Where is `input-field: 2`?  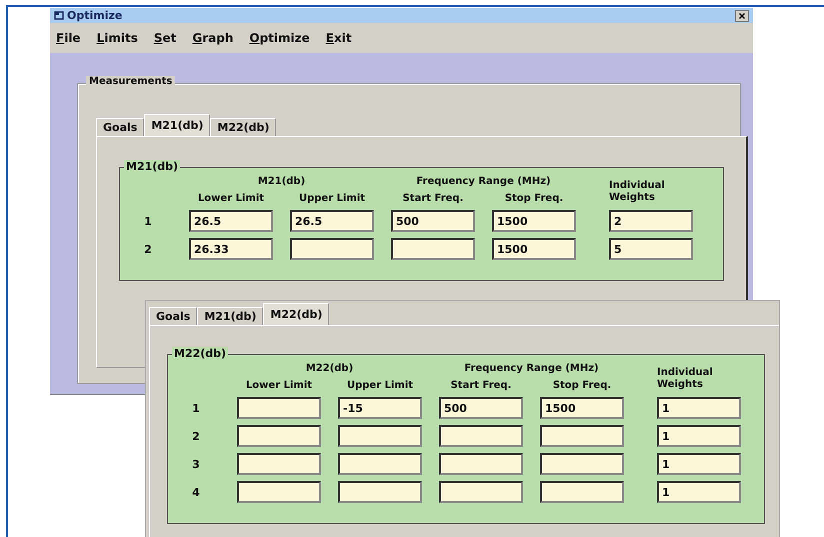 input-field: 2 is located at coordinates (651, 221).